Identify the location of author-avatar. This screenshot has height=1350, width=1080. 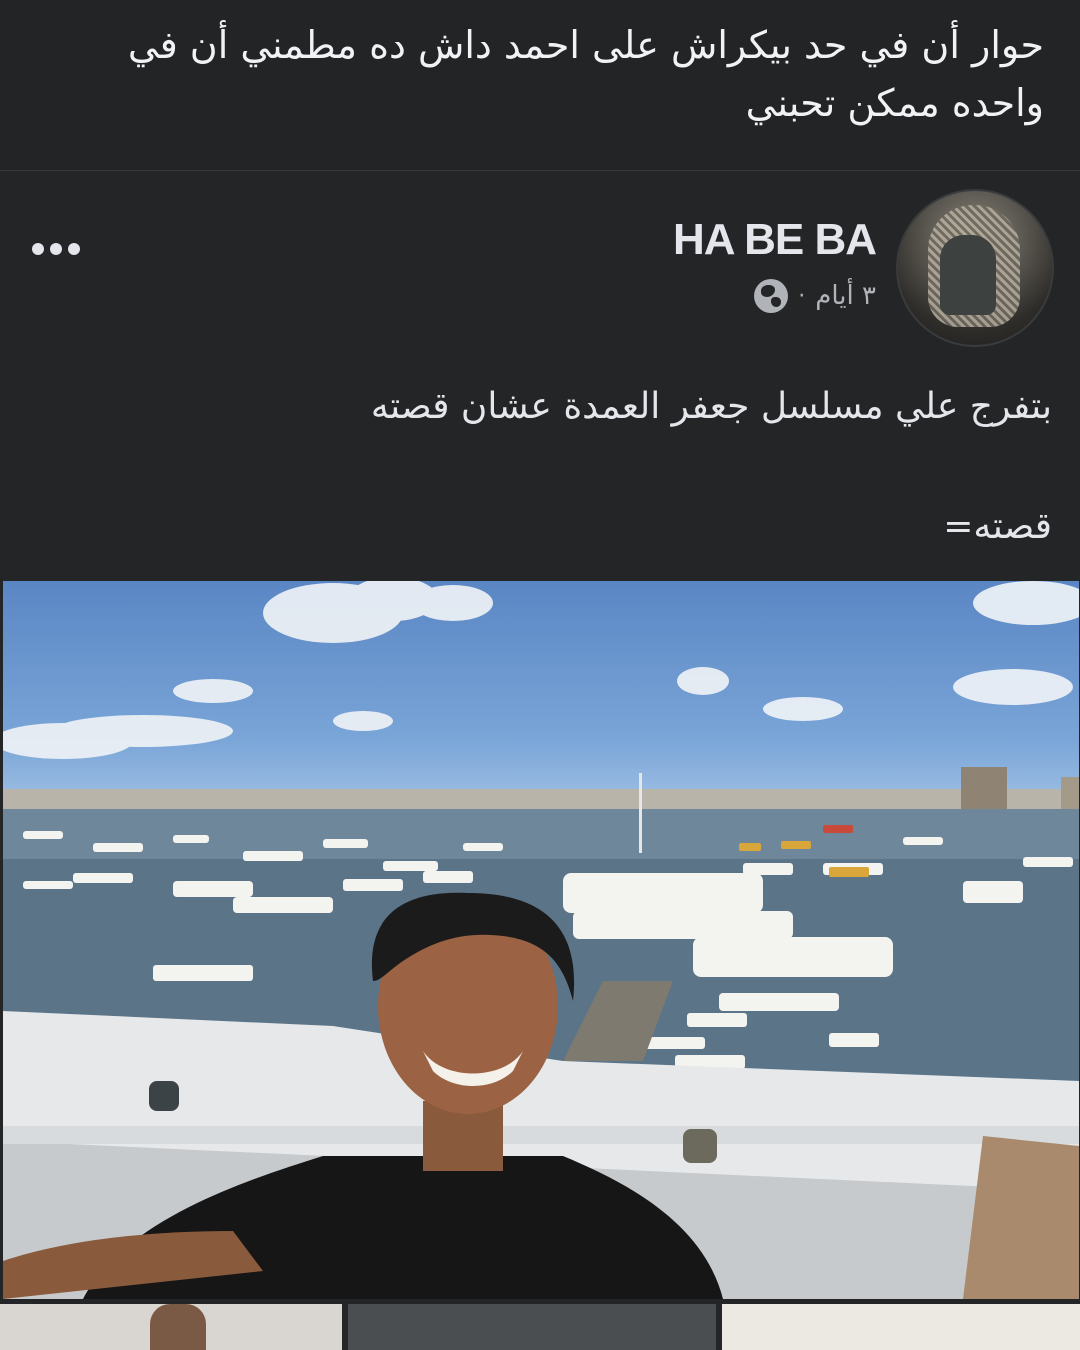
(975, 268).